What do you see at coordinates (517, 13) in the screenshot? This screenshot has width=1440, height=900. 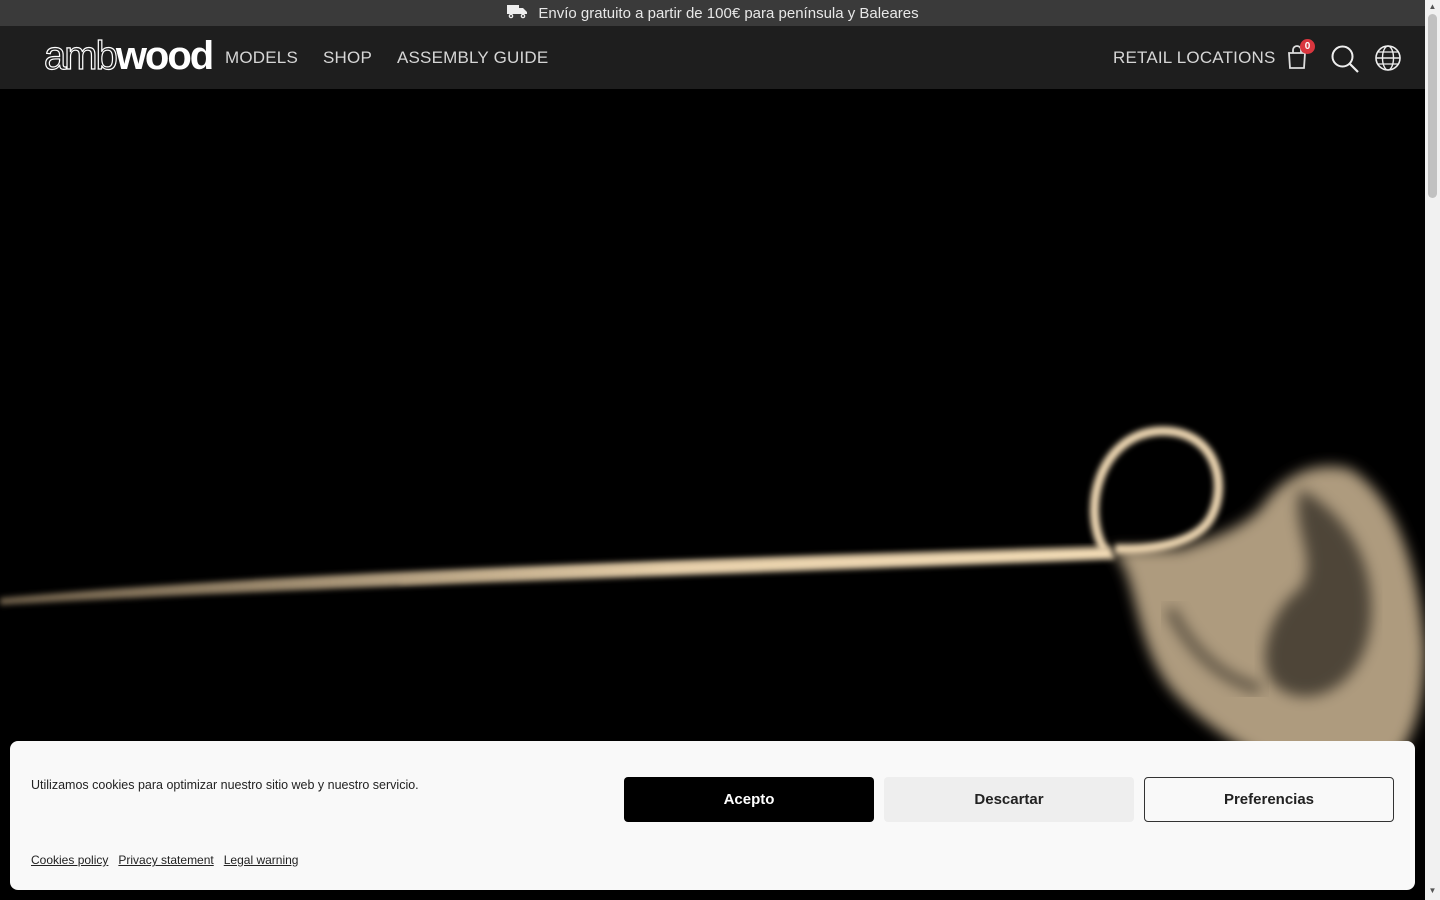 I see `truck-icon` at bounding box center [517, 13].